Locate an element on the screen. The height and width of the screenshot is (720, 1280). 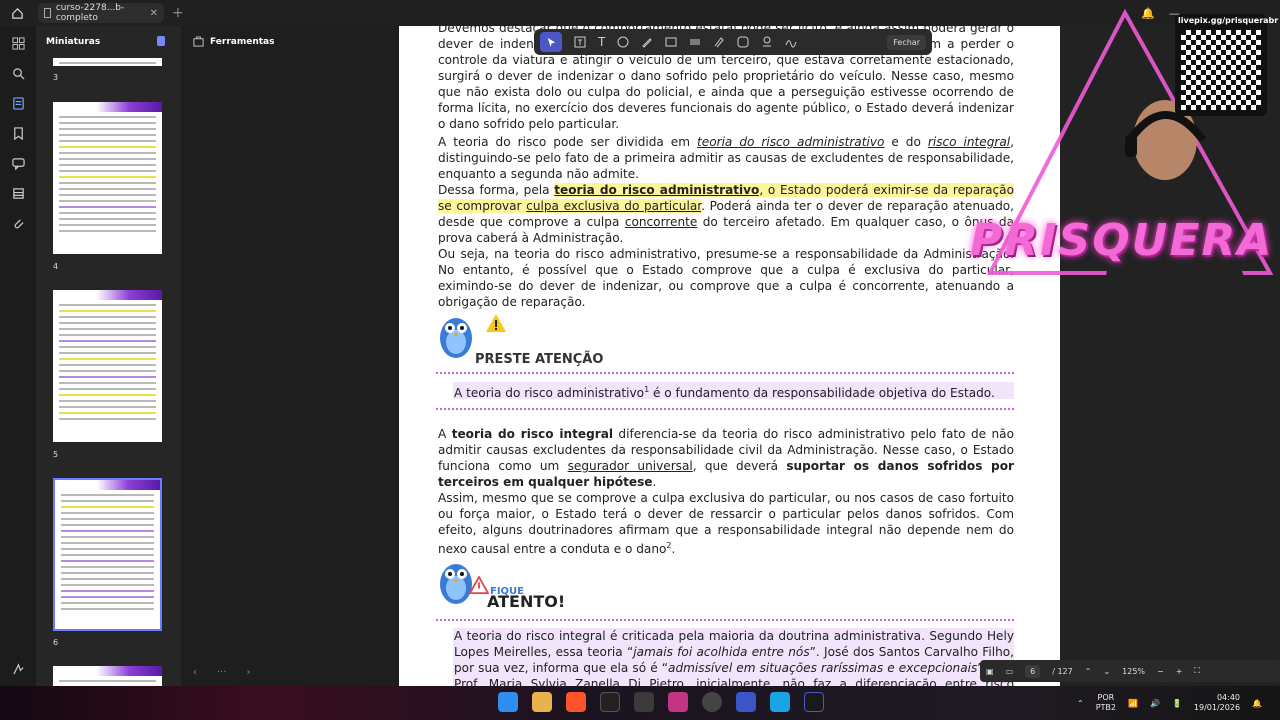
strikethrough-icon is located at coordinates (695, 42).